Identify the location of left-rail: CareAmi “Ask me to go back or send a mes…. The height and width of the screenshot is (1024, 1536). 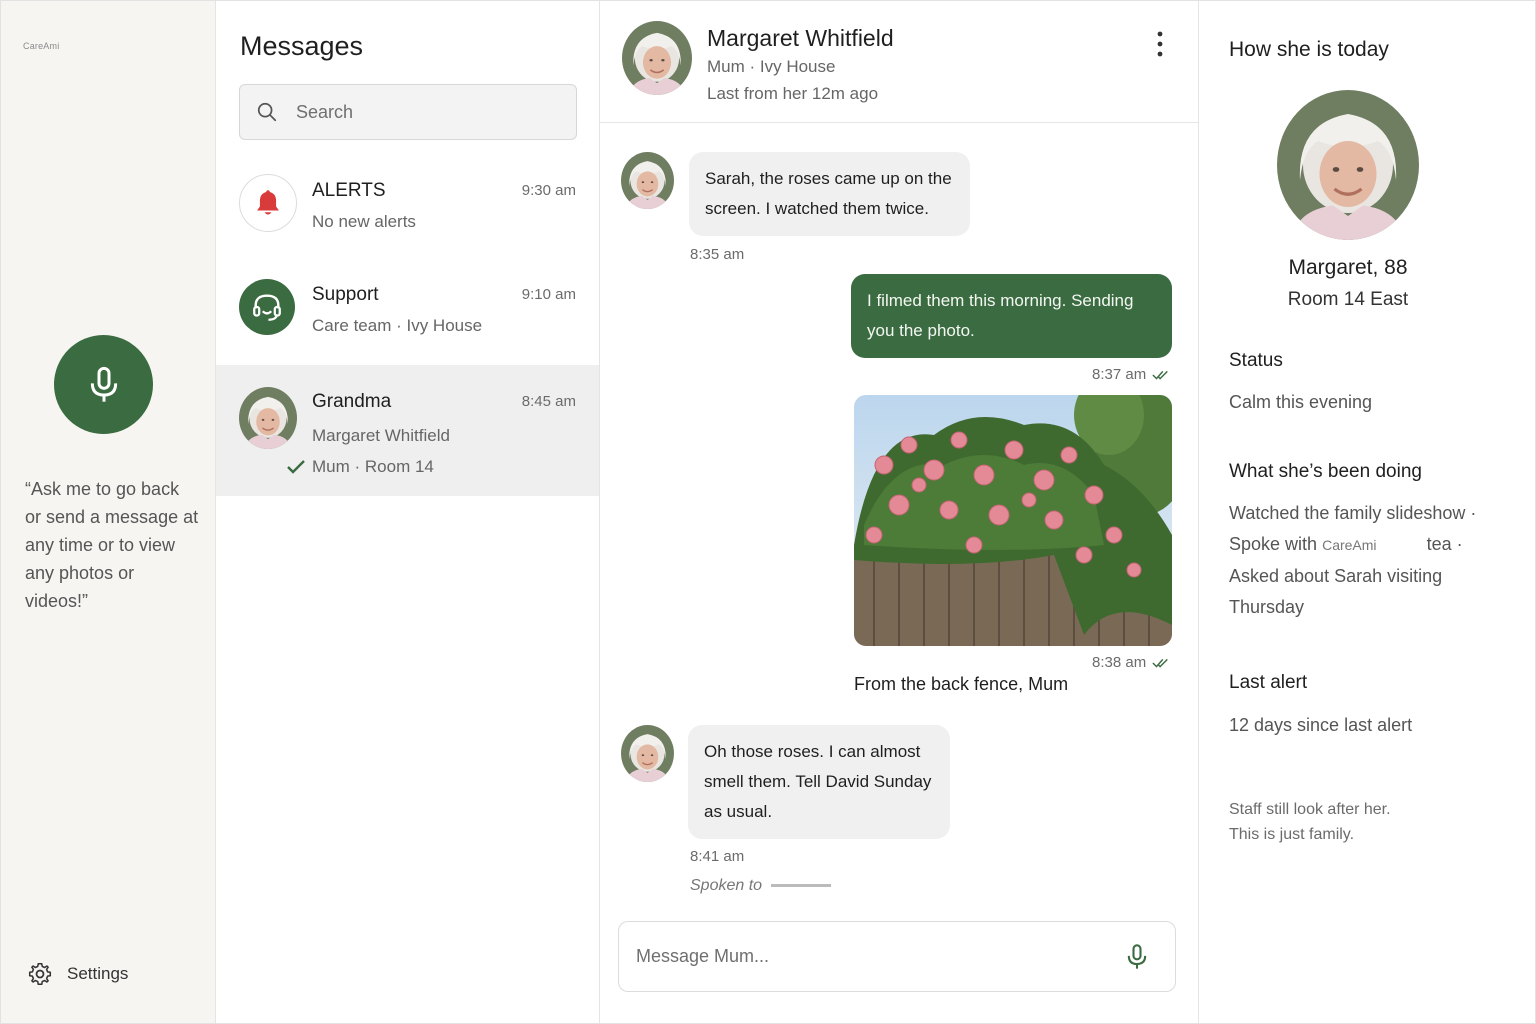
(108, 512).